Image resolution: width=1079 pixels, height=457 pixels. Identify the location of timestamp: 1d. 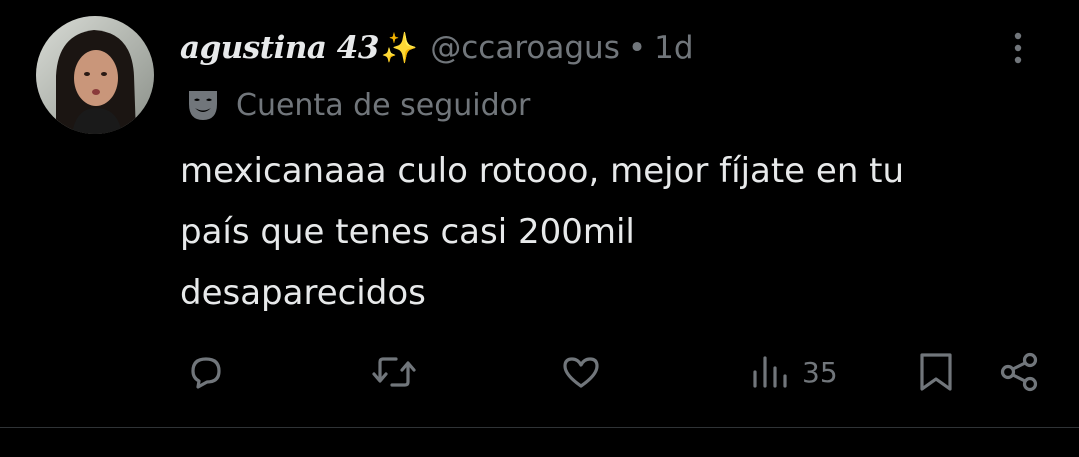
(673, 48).